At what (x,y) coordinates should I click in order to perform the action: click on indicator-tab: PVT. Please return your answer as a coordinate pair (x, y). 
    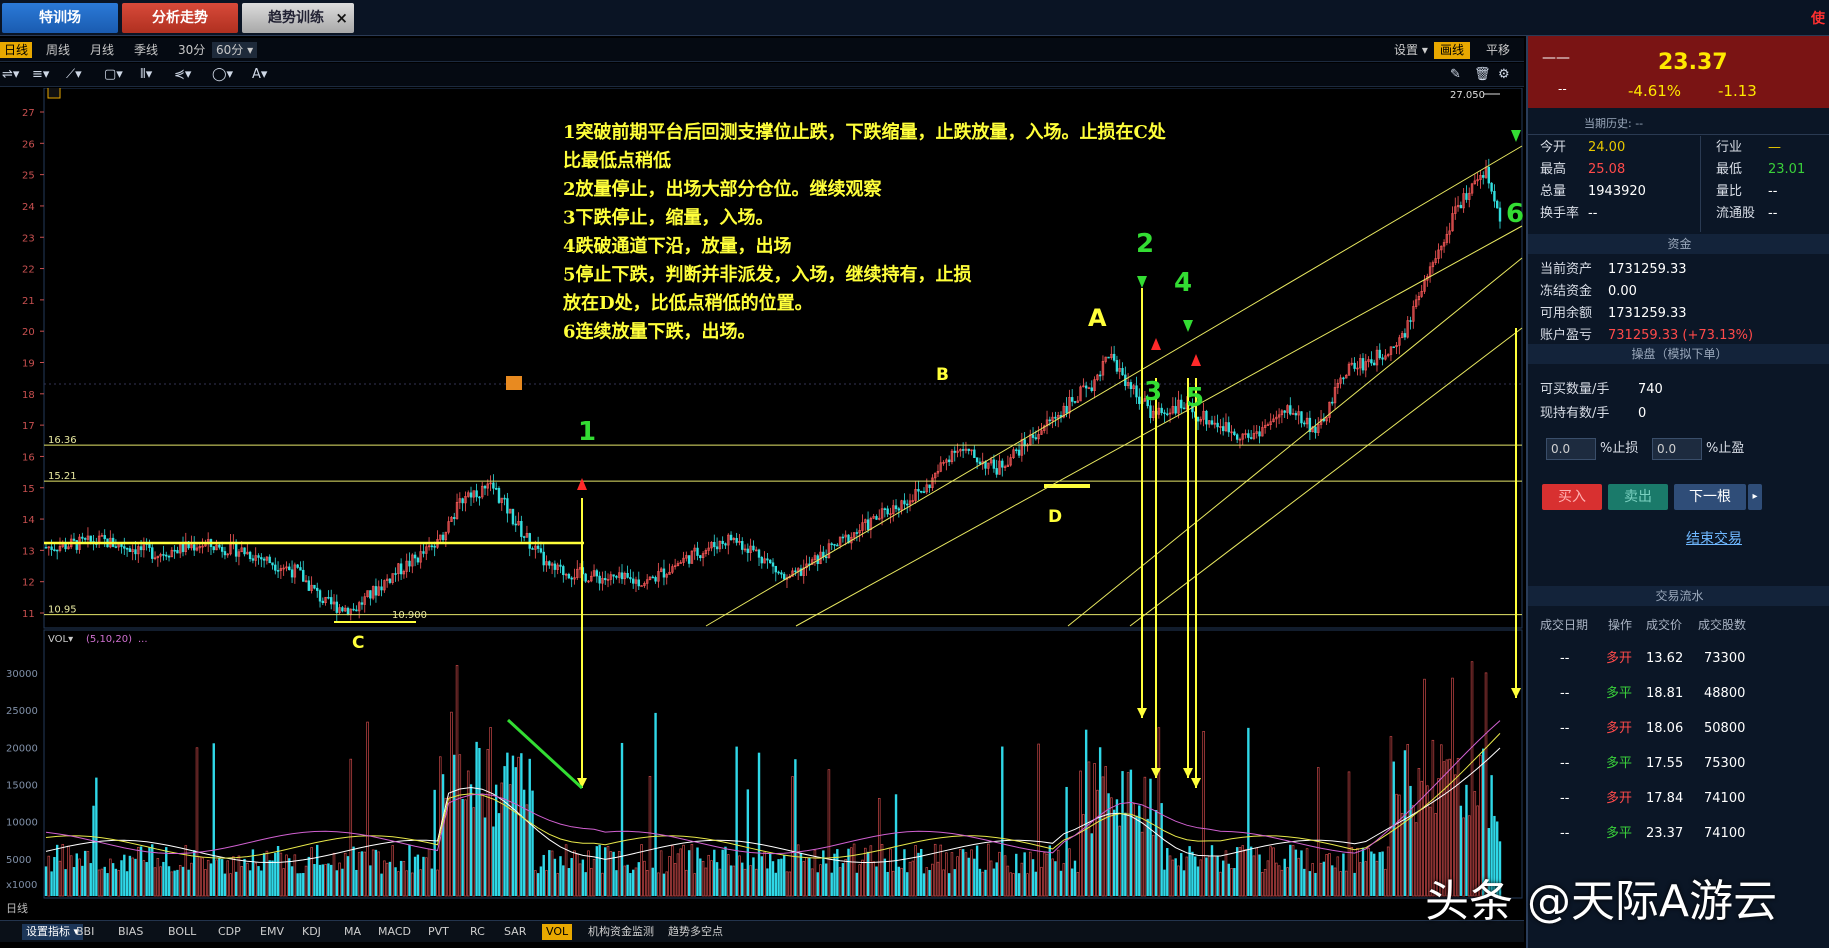
    Looking at the image, I should click on (438, 932).